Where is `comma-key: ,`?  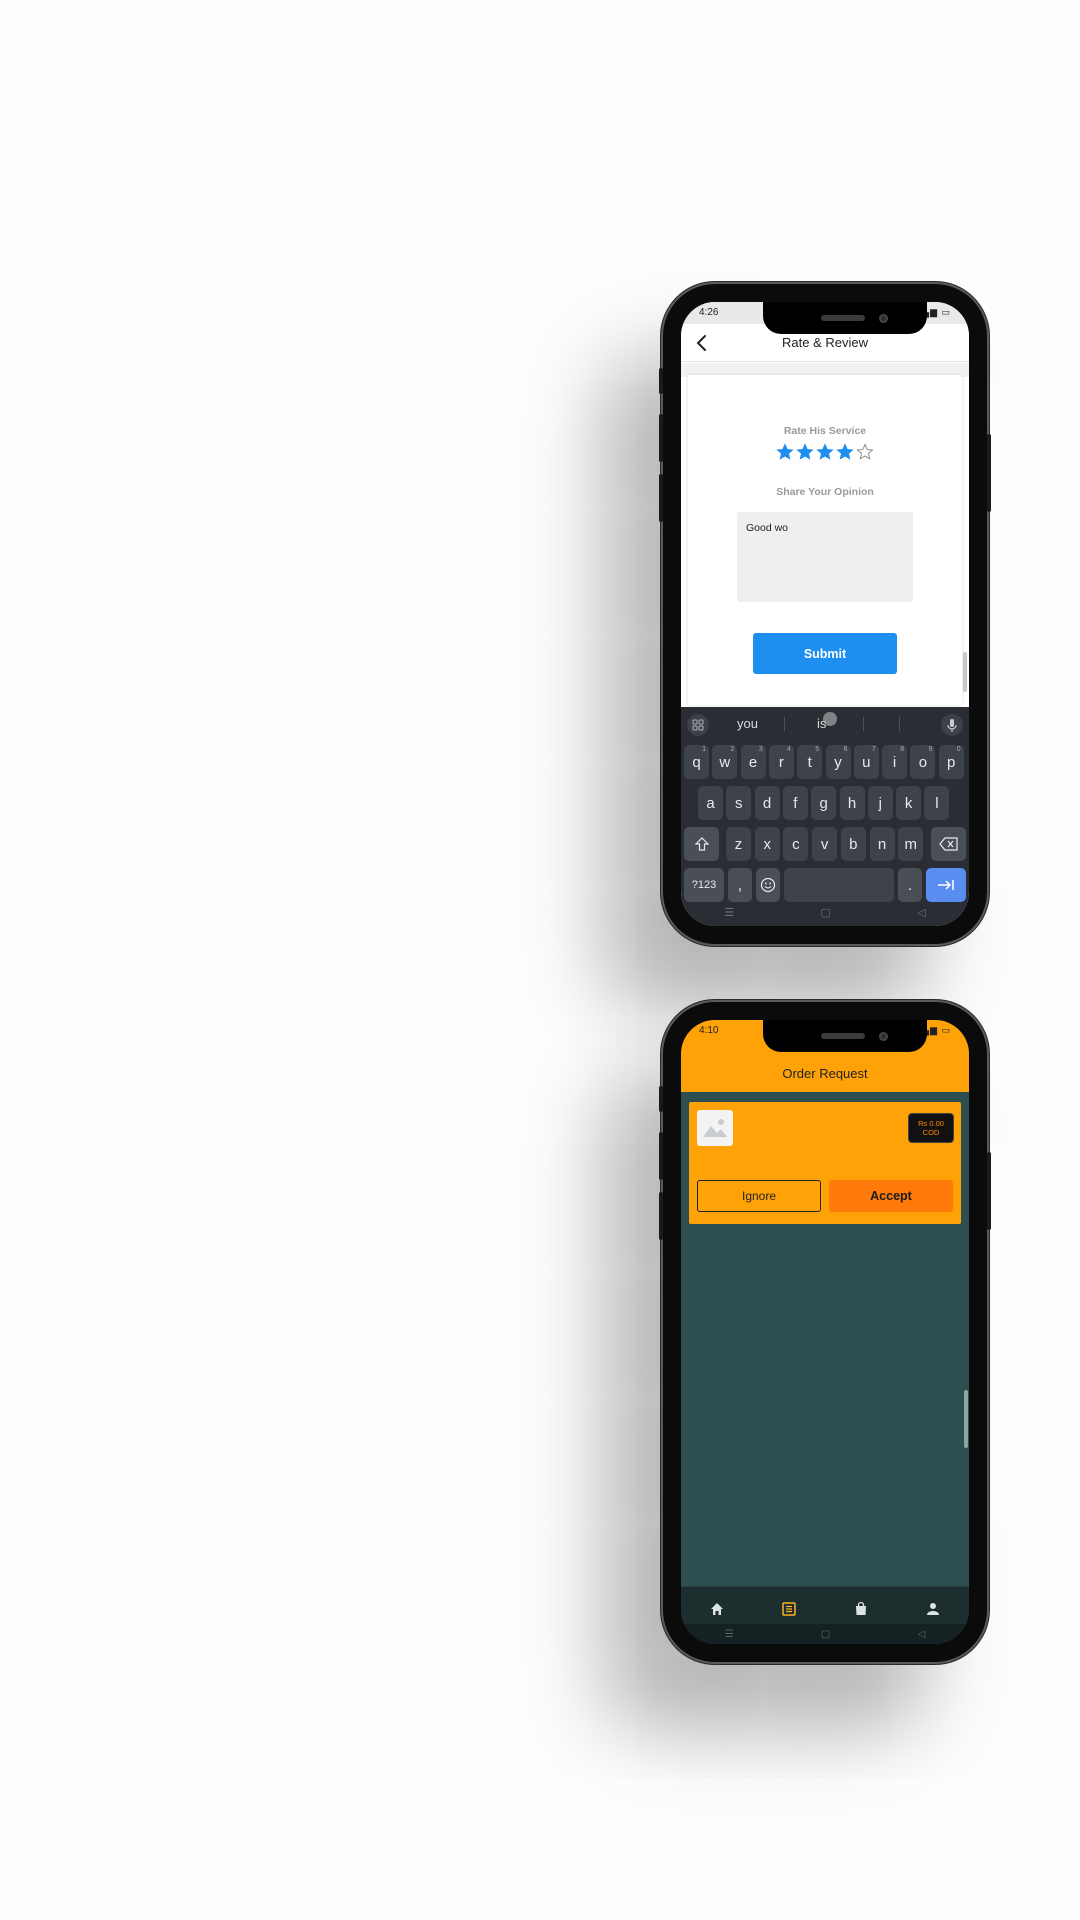 comma-key: , is located at coordinates (740, 885).